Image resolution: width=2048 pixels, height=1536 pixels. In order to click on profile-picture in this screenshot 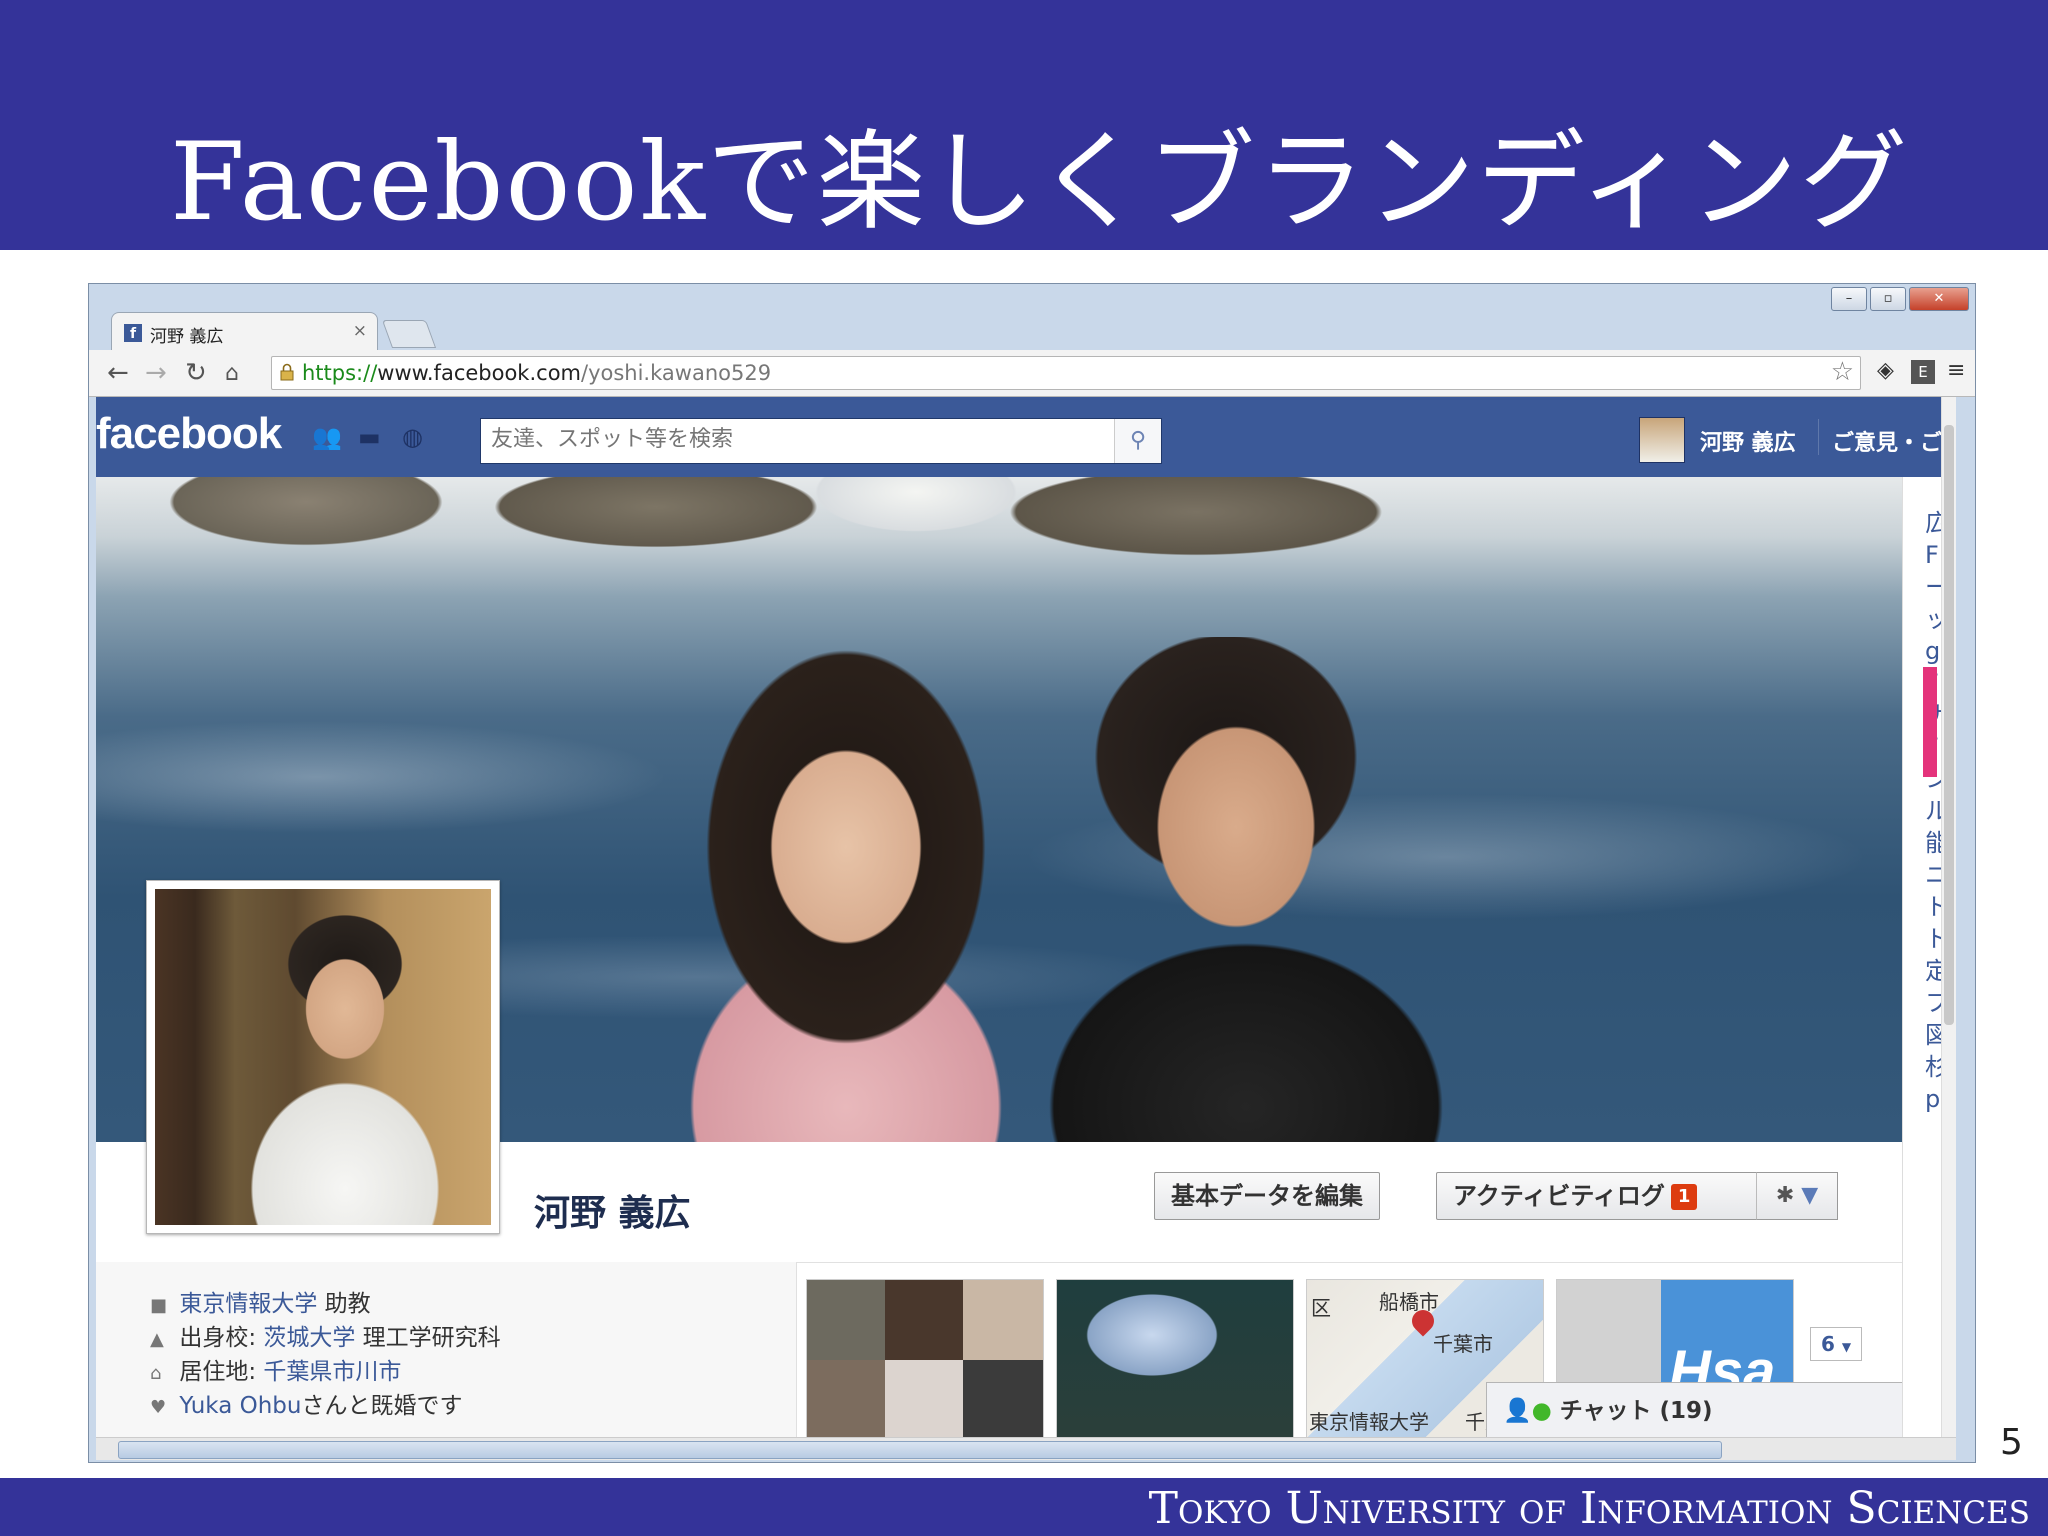, I will do `click(323, 1057)`.